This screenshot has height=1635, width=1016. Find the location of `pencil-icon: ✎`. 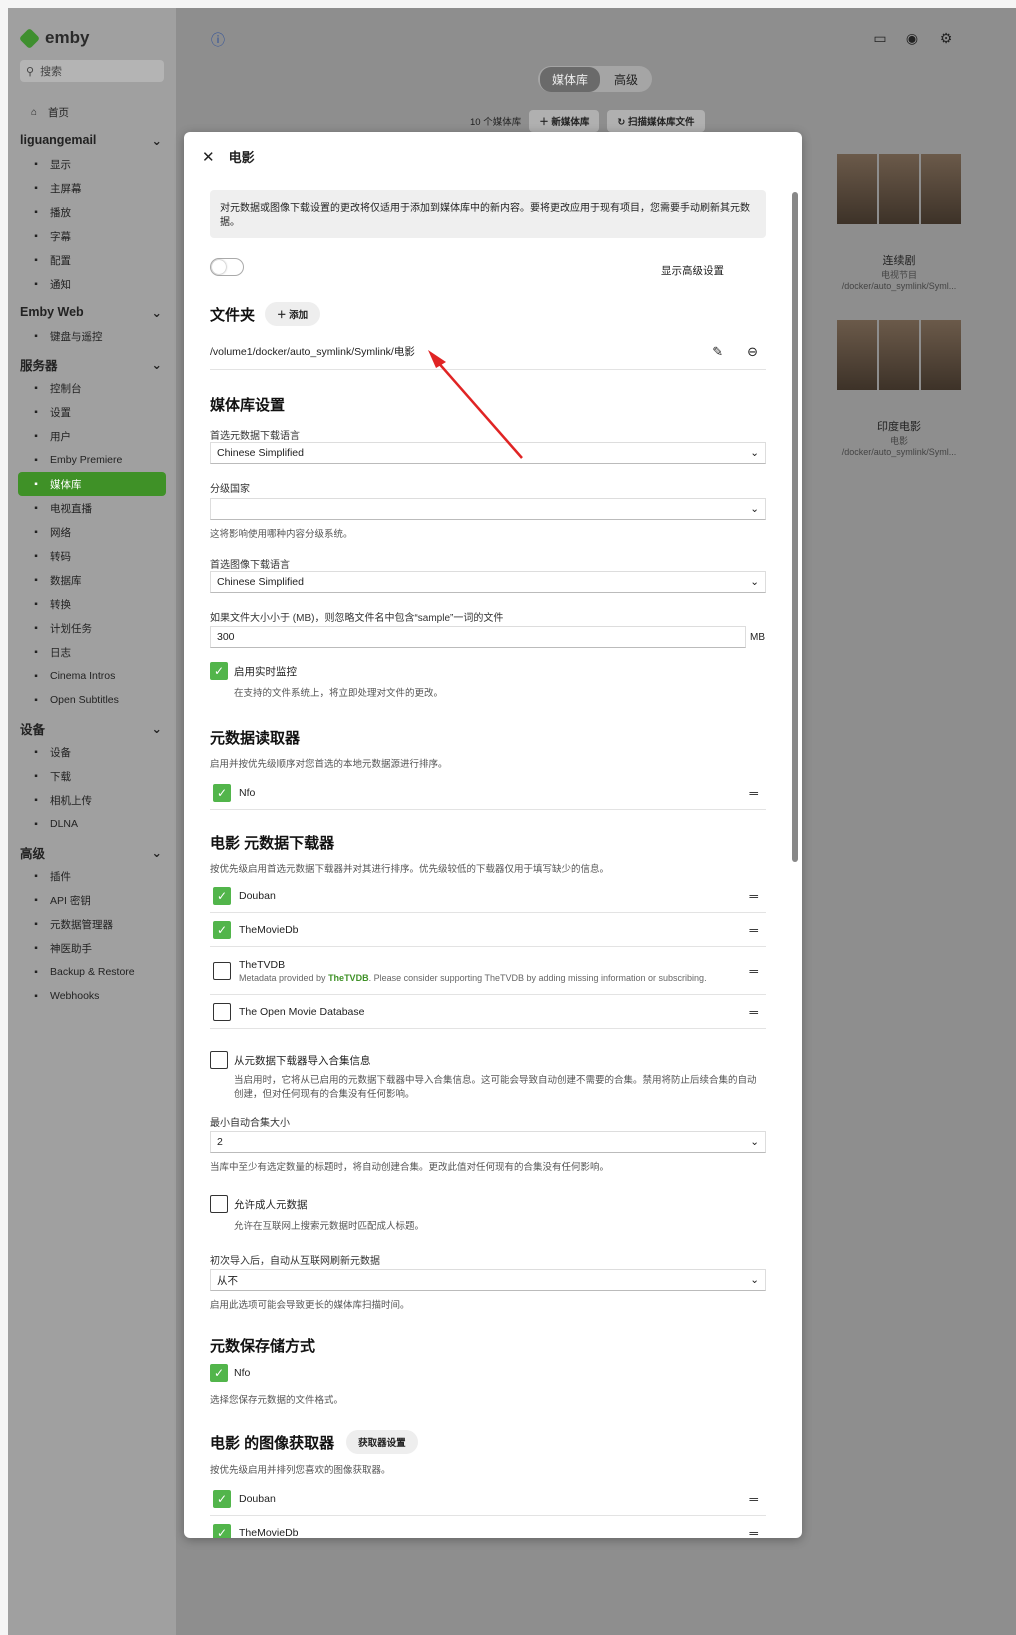

pencil-icon: ✎ is located at coordinates (717, 352).